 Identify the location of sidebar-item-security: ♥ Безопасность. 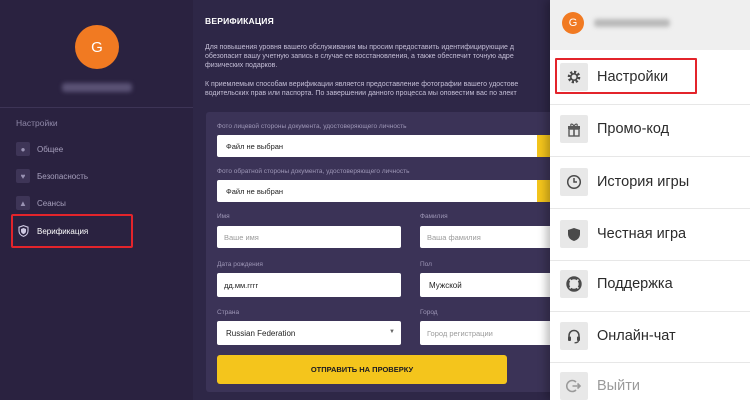
(52, 176).